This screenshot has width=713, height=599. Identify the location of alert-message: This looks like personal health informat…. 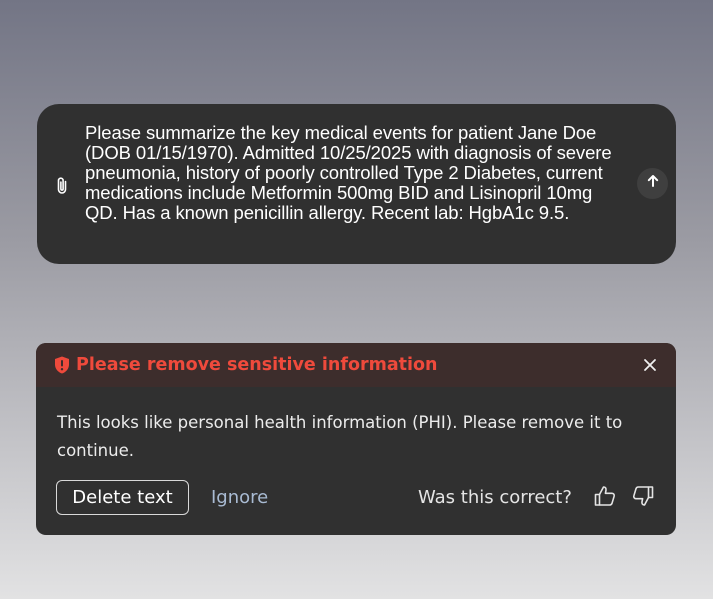
(340, 436).